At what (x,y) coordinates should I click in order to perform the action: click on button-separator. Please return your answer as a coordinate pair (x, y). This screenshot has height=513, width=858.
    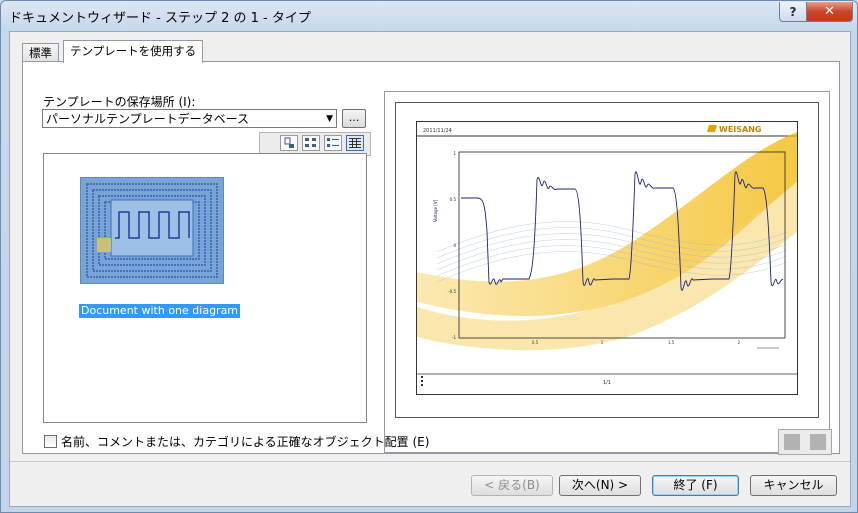
    Looking at the image, I should click on (430, 461).